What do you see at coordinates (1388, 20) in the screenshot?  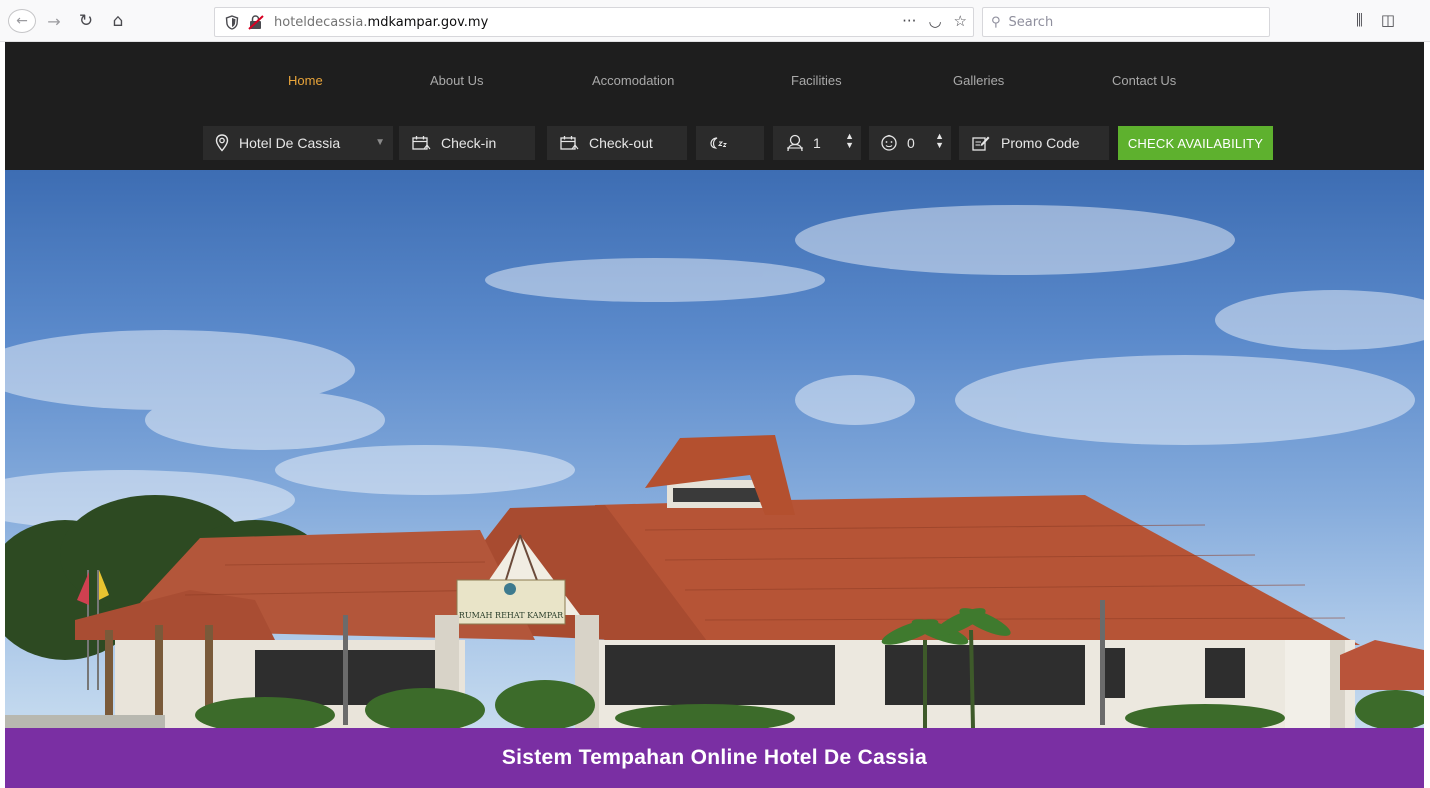 I see `sidebar-icon: ◫` at bounding box center [1388, 20].